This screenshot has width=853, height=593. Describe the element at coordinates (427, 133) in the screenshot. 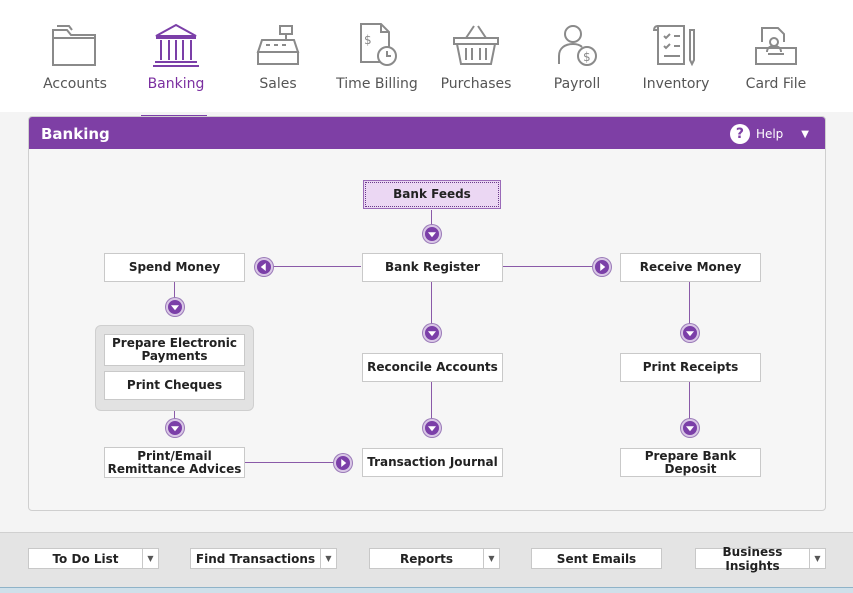

I see `panel-header: Banking ? Help ▼` at that location.